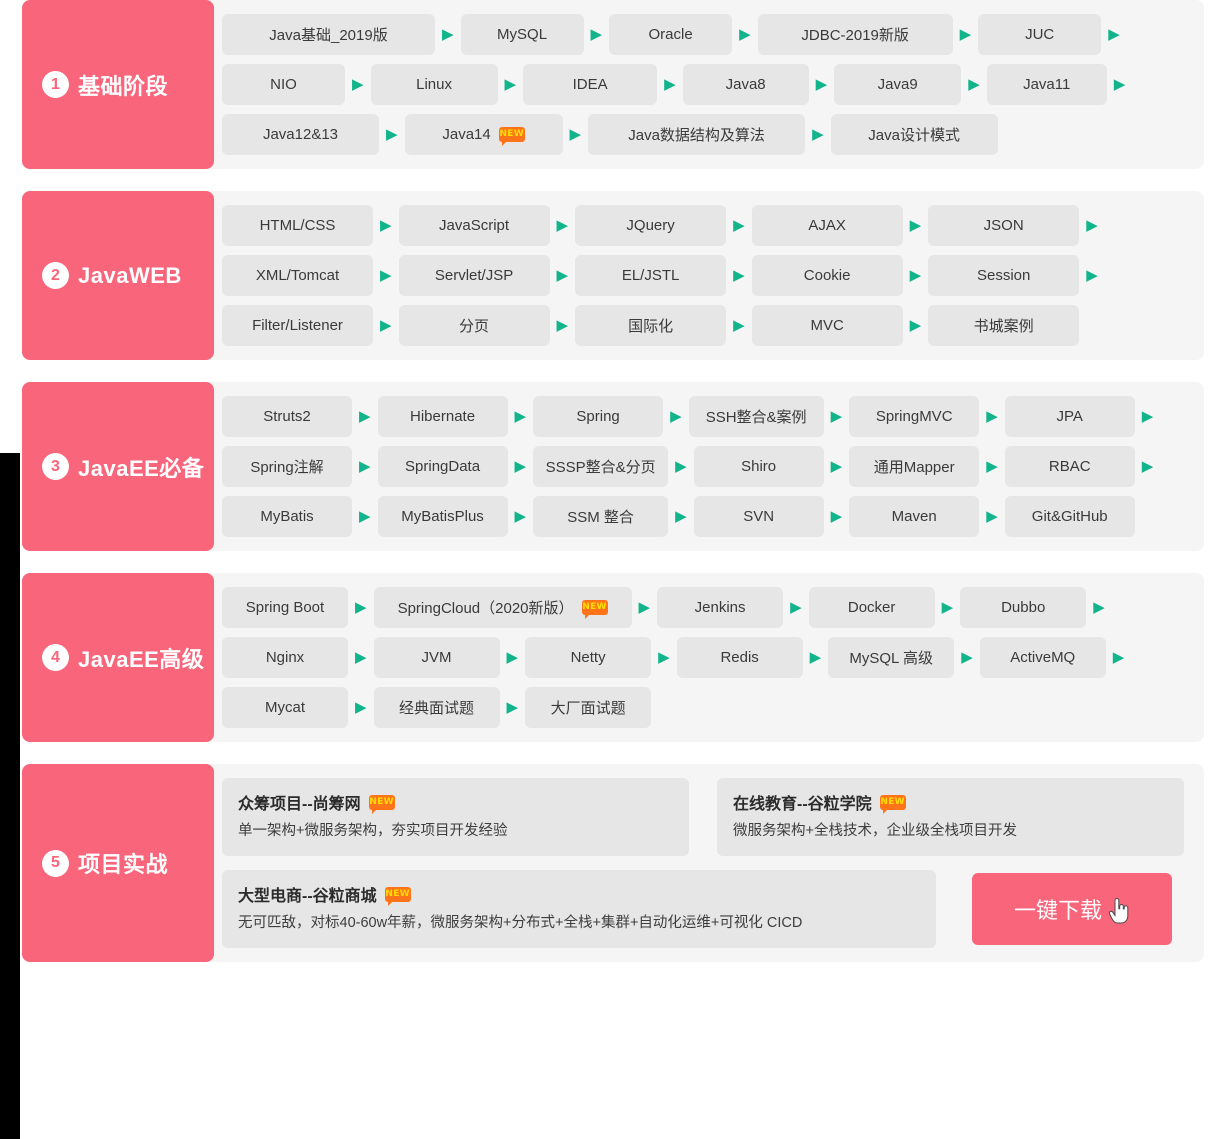  Describe the element at coordinates (287, 416) in the screenshot. I see `topic-chip: Struts2` at that location.